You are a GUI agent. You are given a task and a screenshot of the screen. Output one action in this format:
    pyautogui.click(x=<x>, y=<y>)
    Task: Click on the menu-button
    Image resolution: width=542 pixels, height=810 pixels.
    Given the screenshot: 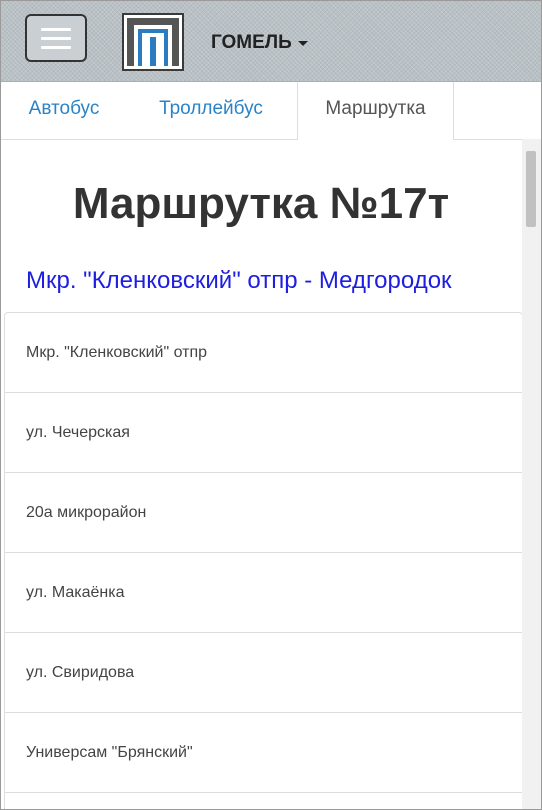 What is the action you would take?
    pyautogui.click(x=56, y=38)
    